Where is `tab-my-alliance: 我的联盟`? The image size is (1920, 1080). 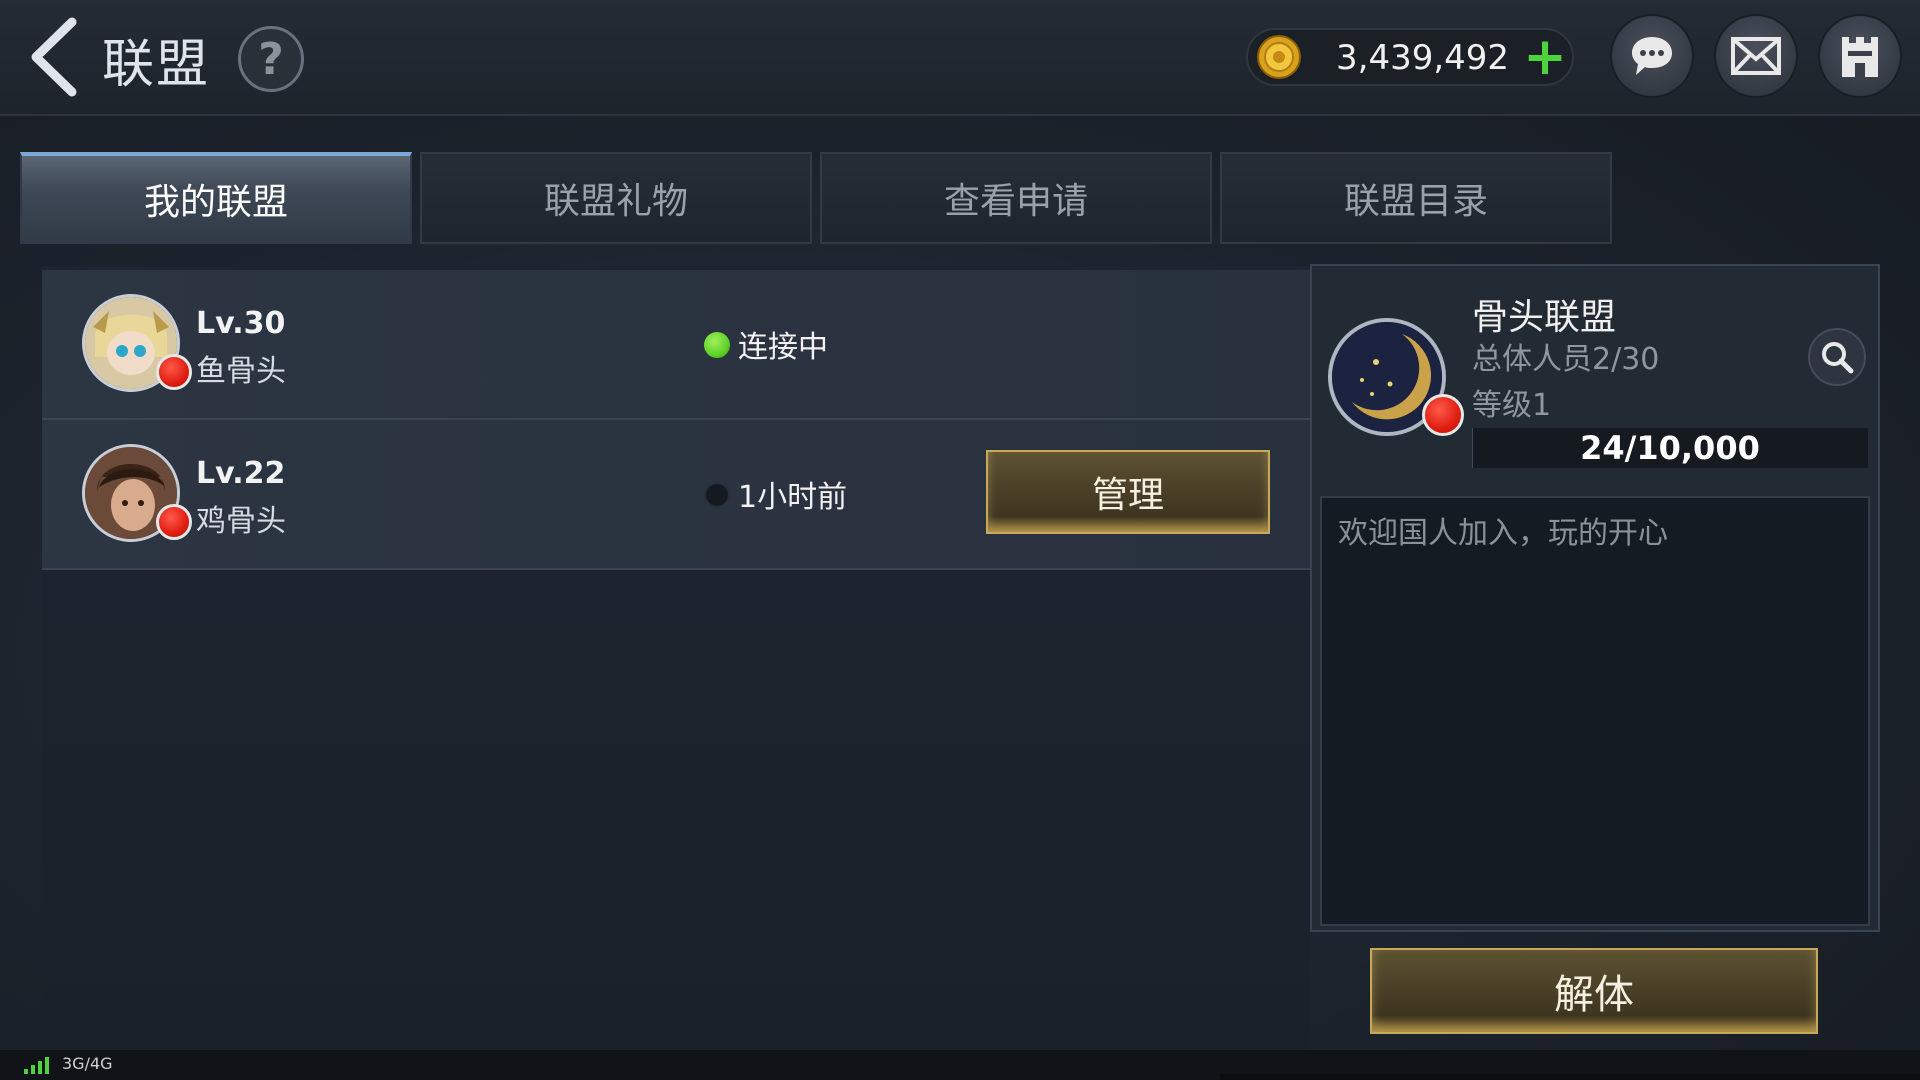 tab-my-alliance: 我的联盟 is located at coordinates (216, 198).